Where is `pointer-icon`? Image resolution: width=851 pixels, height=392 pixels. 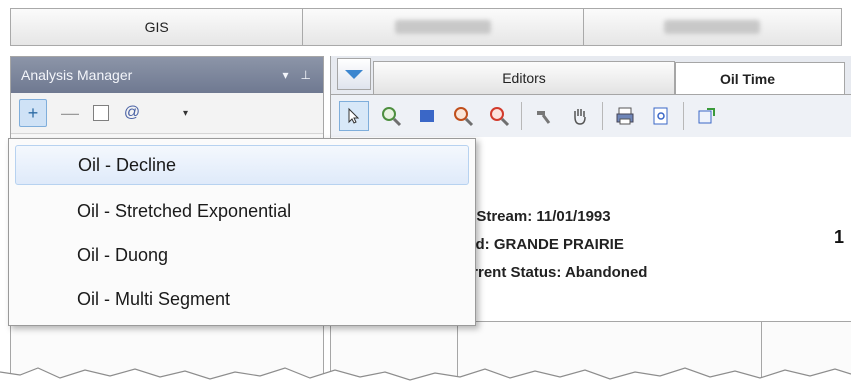 pointer-icon is located at coordinates (354, 116).